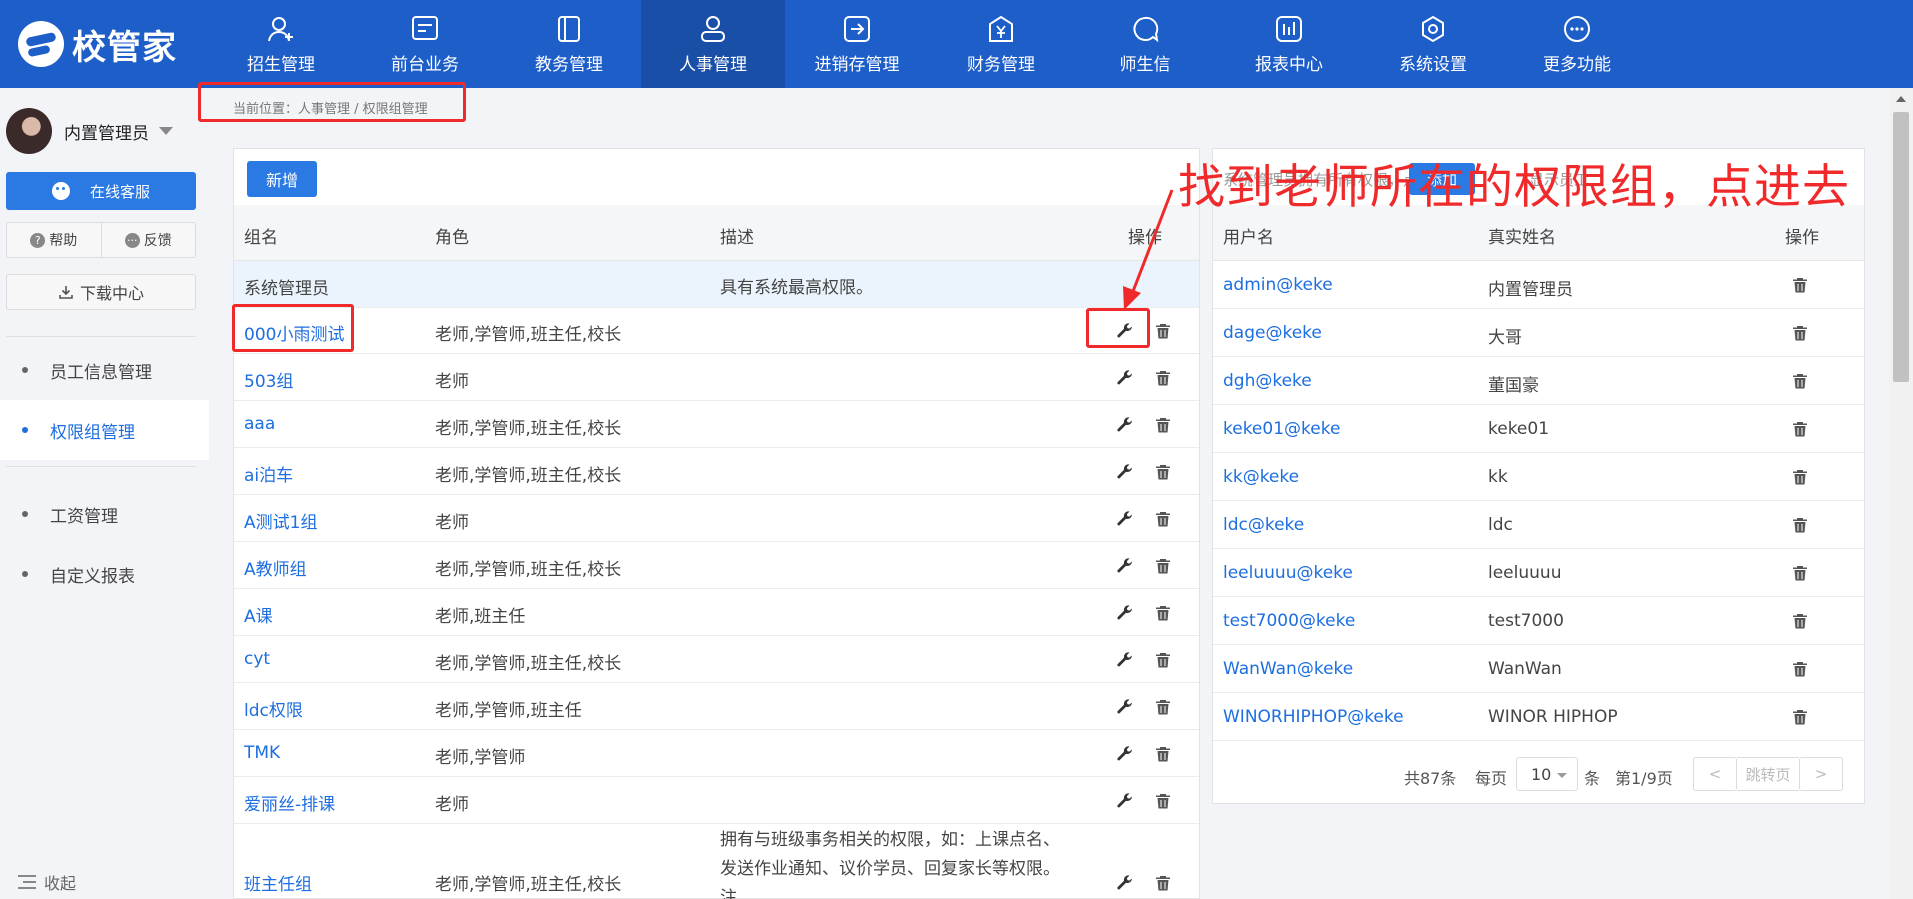 The width and height of the screenshot is (1913, 899). What do you see at coordinates (289, 802) in the screenshot?
I see `group-name: 爱丽丝-排课` at bounding box center [289, 802].